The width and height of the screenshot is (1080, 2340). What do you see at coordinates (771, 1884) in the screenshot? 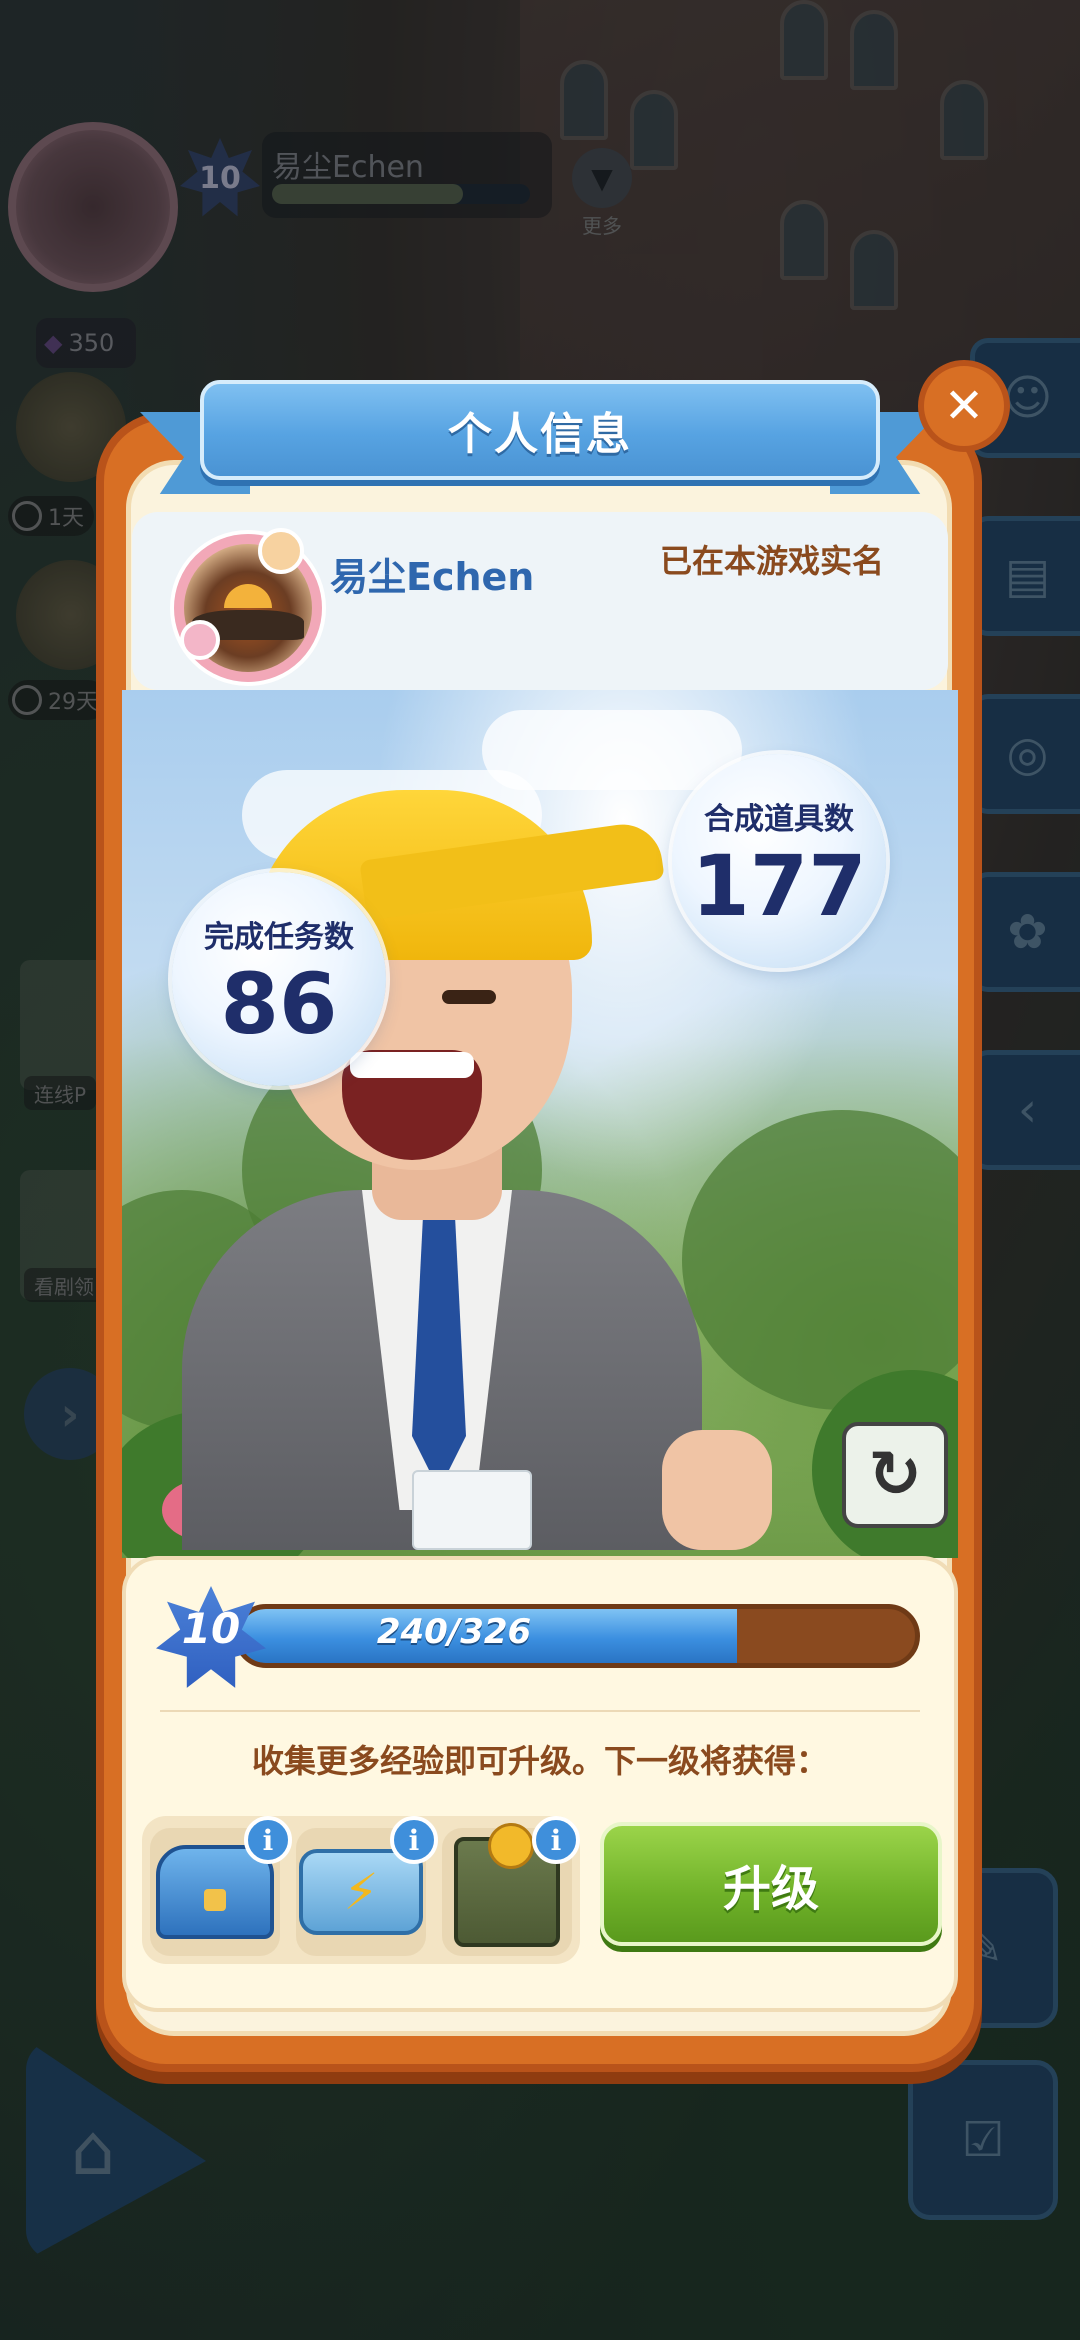
I see `upgrade-button: 升级` at bounding box center [771, 1884].